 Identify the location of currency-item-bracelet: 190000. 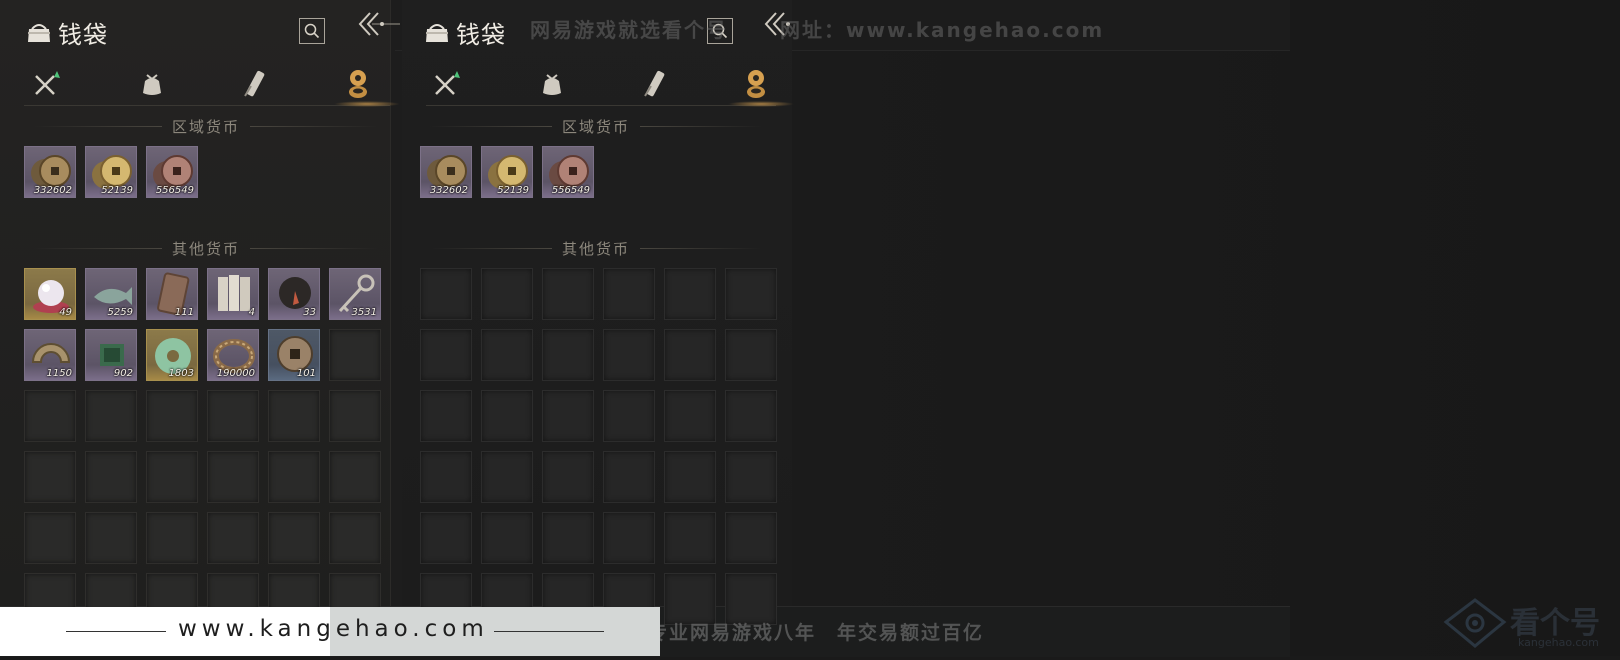
(233, 355).